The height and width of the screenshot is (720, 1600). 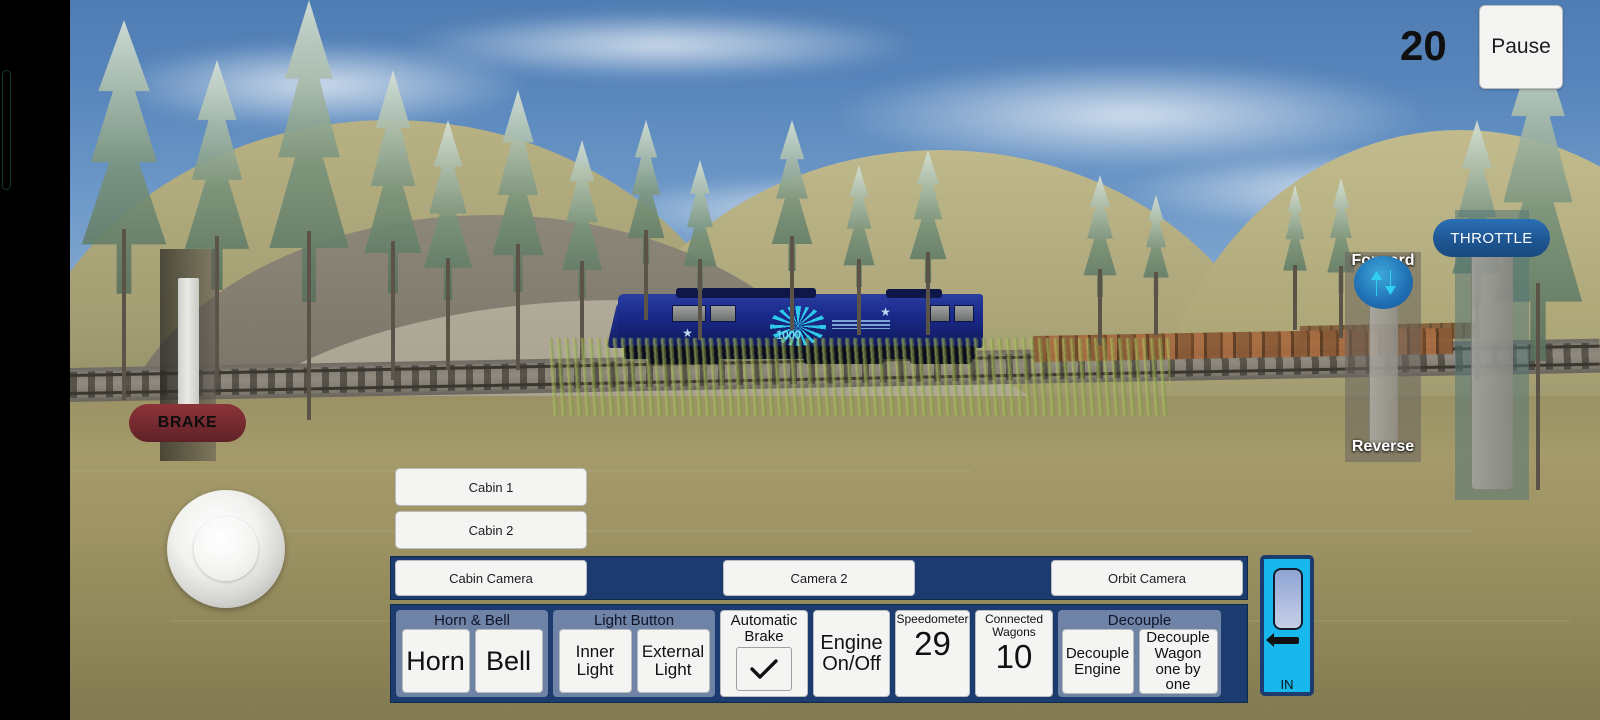 What do you see at coordinates (851, 653) in the screenshot?
I see `engine-on-off-button: Engine On/Off` at bounding box center [851, 653].